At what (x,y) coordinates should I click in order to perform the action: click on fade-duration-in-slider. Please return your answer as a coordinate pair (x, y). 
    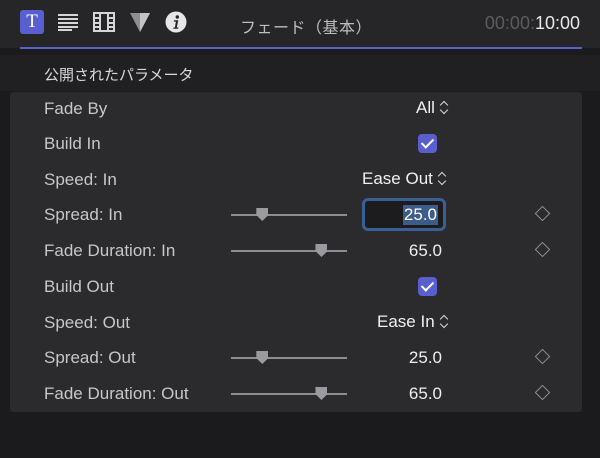
    Looking at the image, I should click on (289, 250).